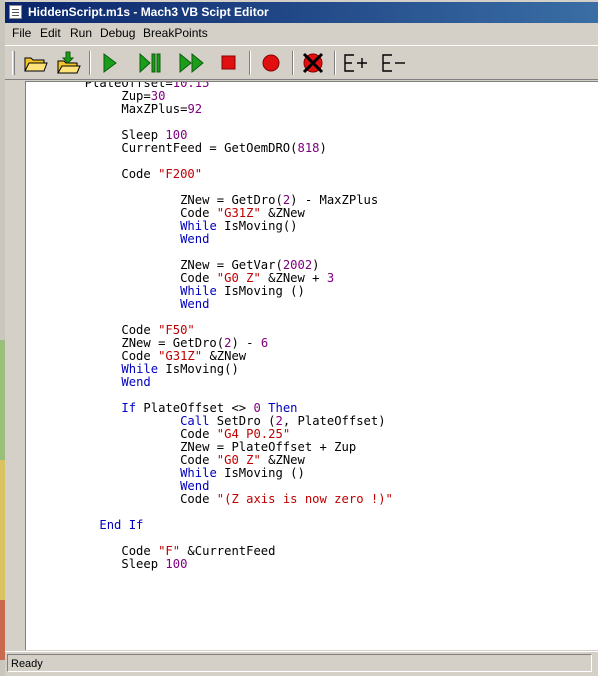 The height and width of the screenshot is (676, 598). I want to click on code-token: 6, so click(264, 343).